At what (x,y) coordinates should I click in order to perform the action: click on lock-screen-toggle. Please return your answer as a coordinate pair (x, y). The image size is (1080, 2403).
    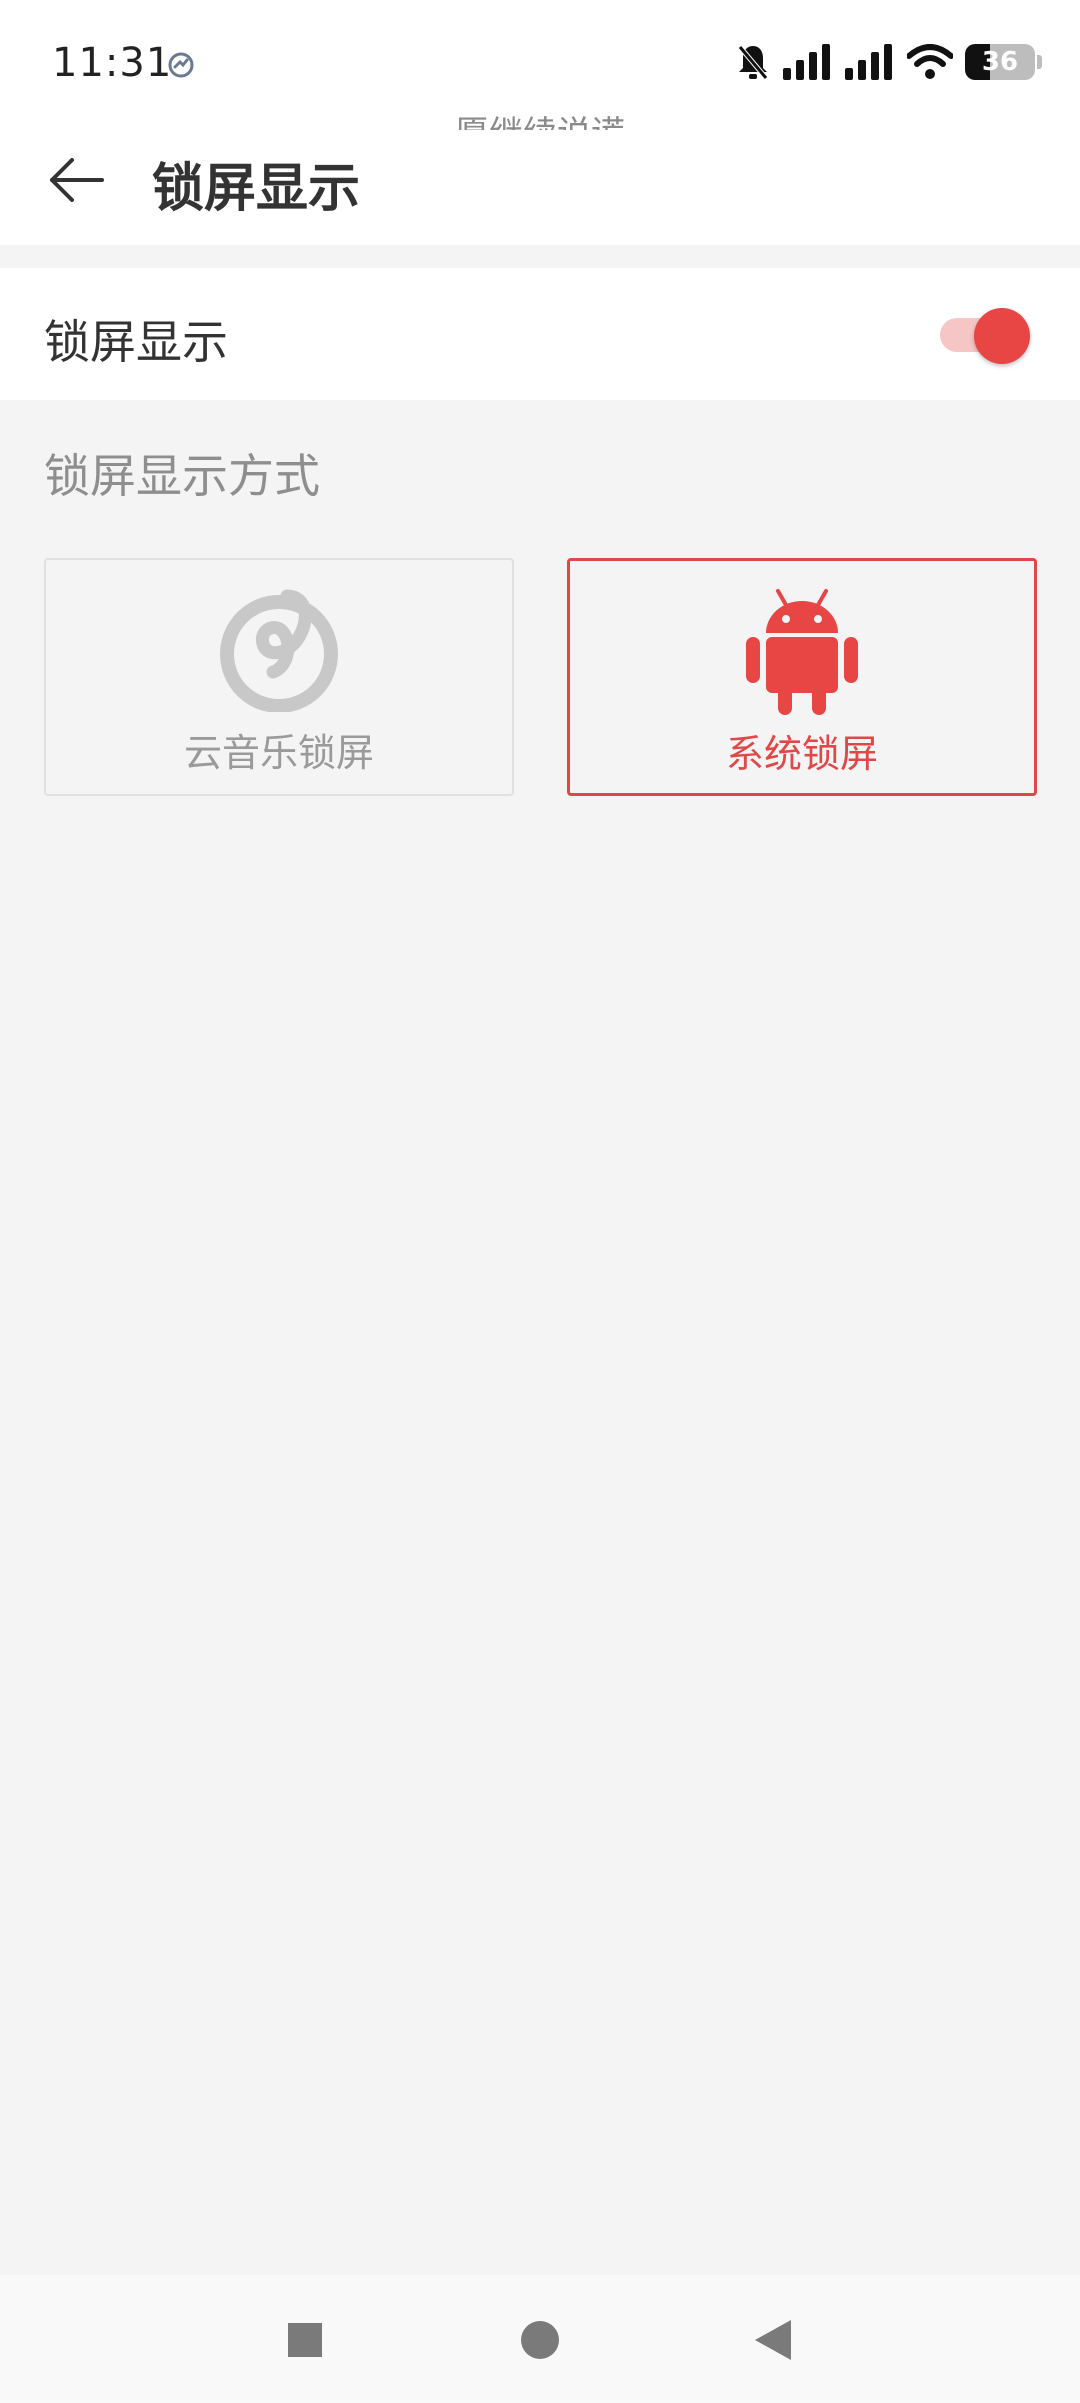
    Looking at the image, I should click on (986, 334).